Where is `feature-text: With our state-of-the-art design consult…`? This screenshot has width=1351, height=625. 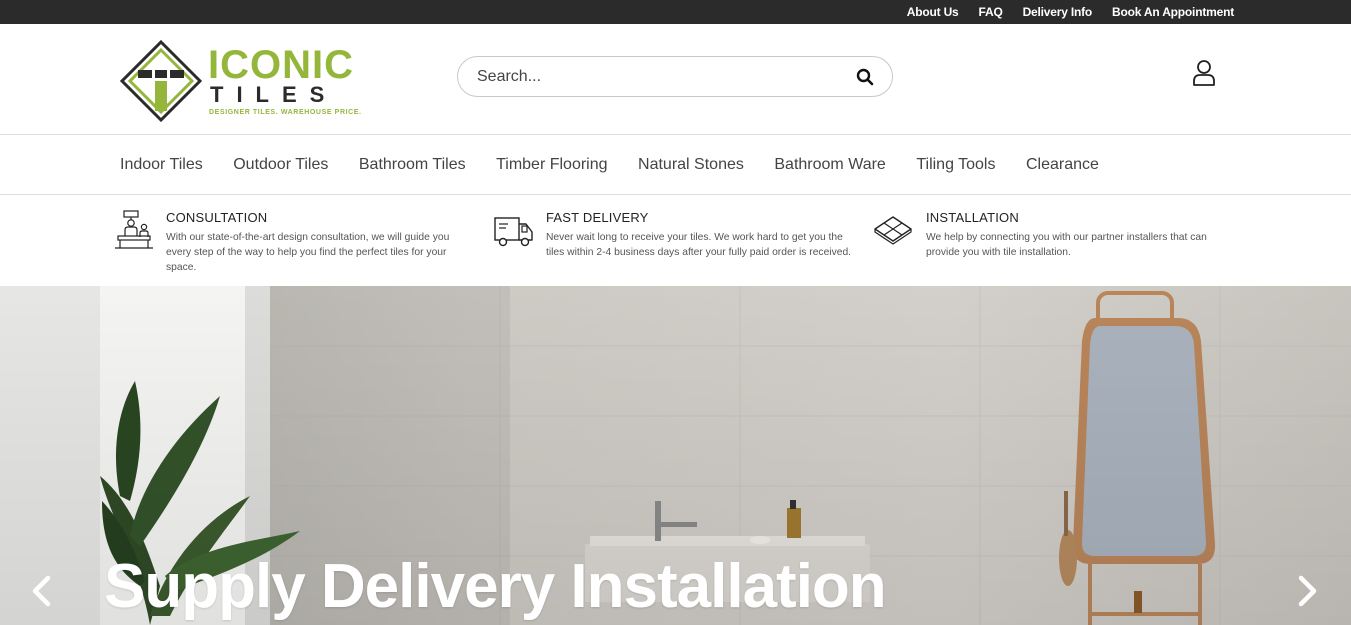 feature-text: With our state-of-the-art design consult… is located at coordinates (308, 252).